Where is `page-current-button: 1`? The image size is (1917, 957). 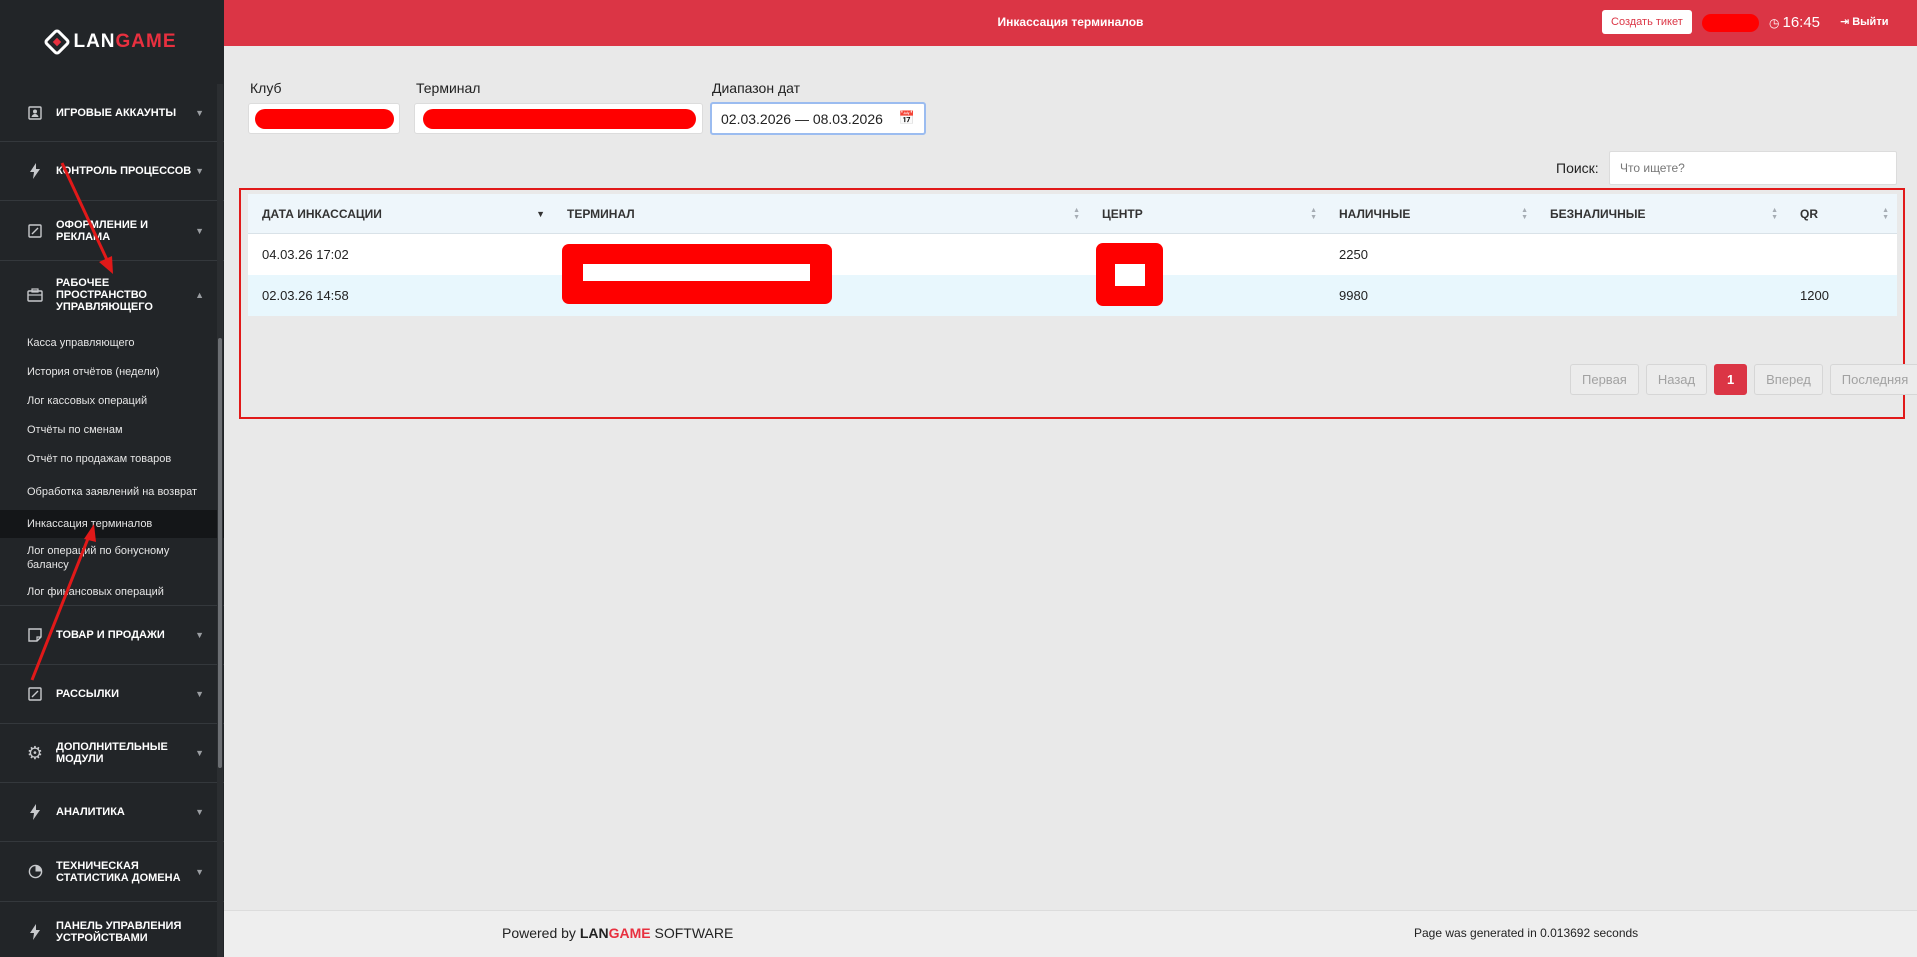 page-current-button: 1 is located at coordinates (1731, 379).